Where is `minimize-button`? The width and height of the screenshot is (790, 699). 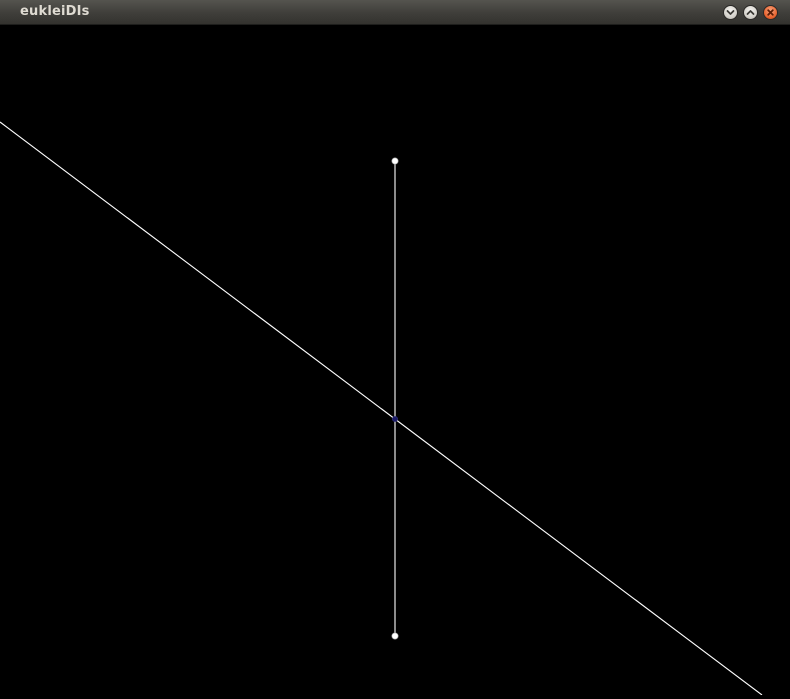
minimize-button is located at coordinates (730, 12).